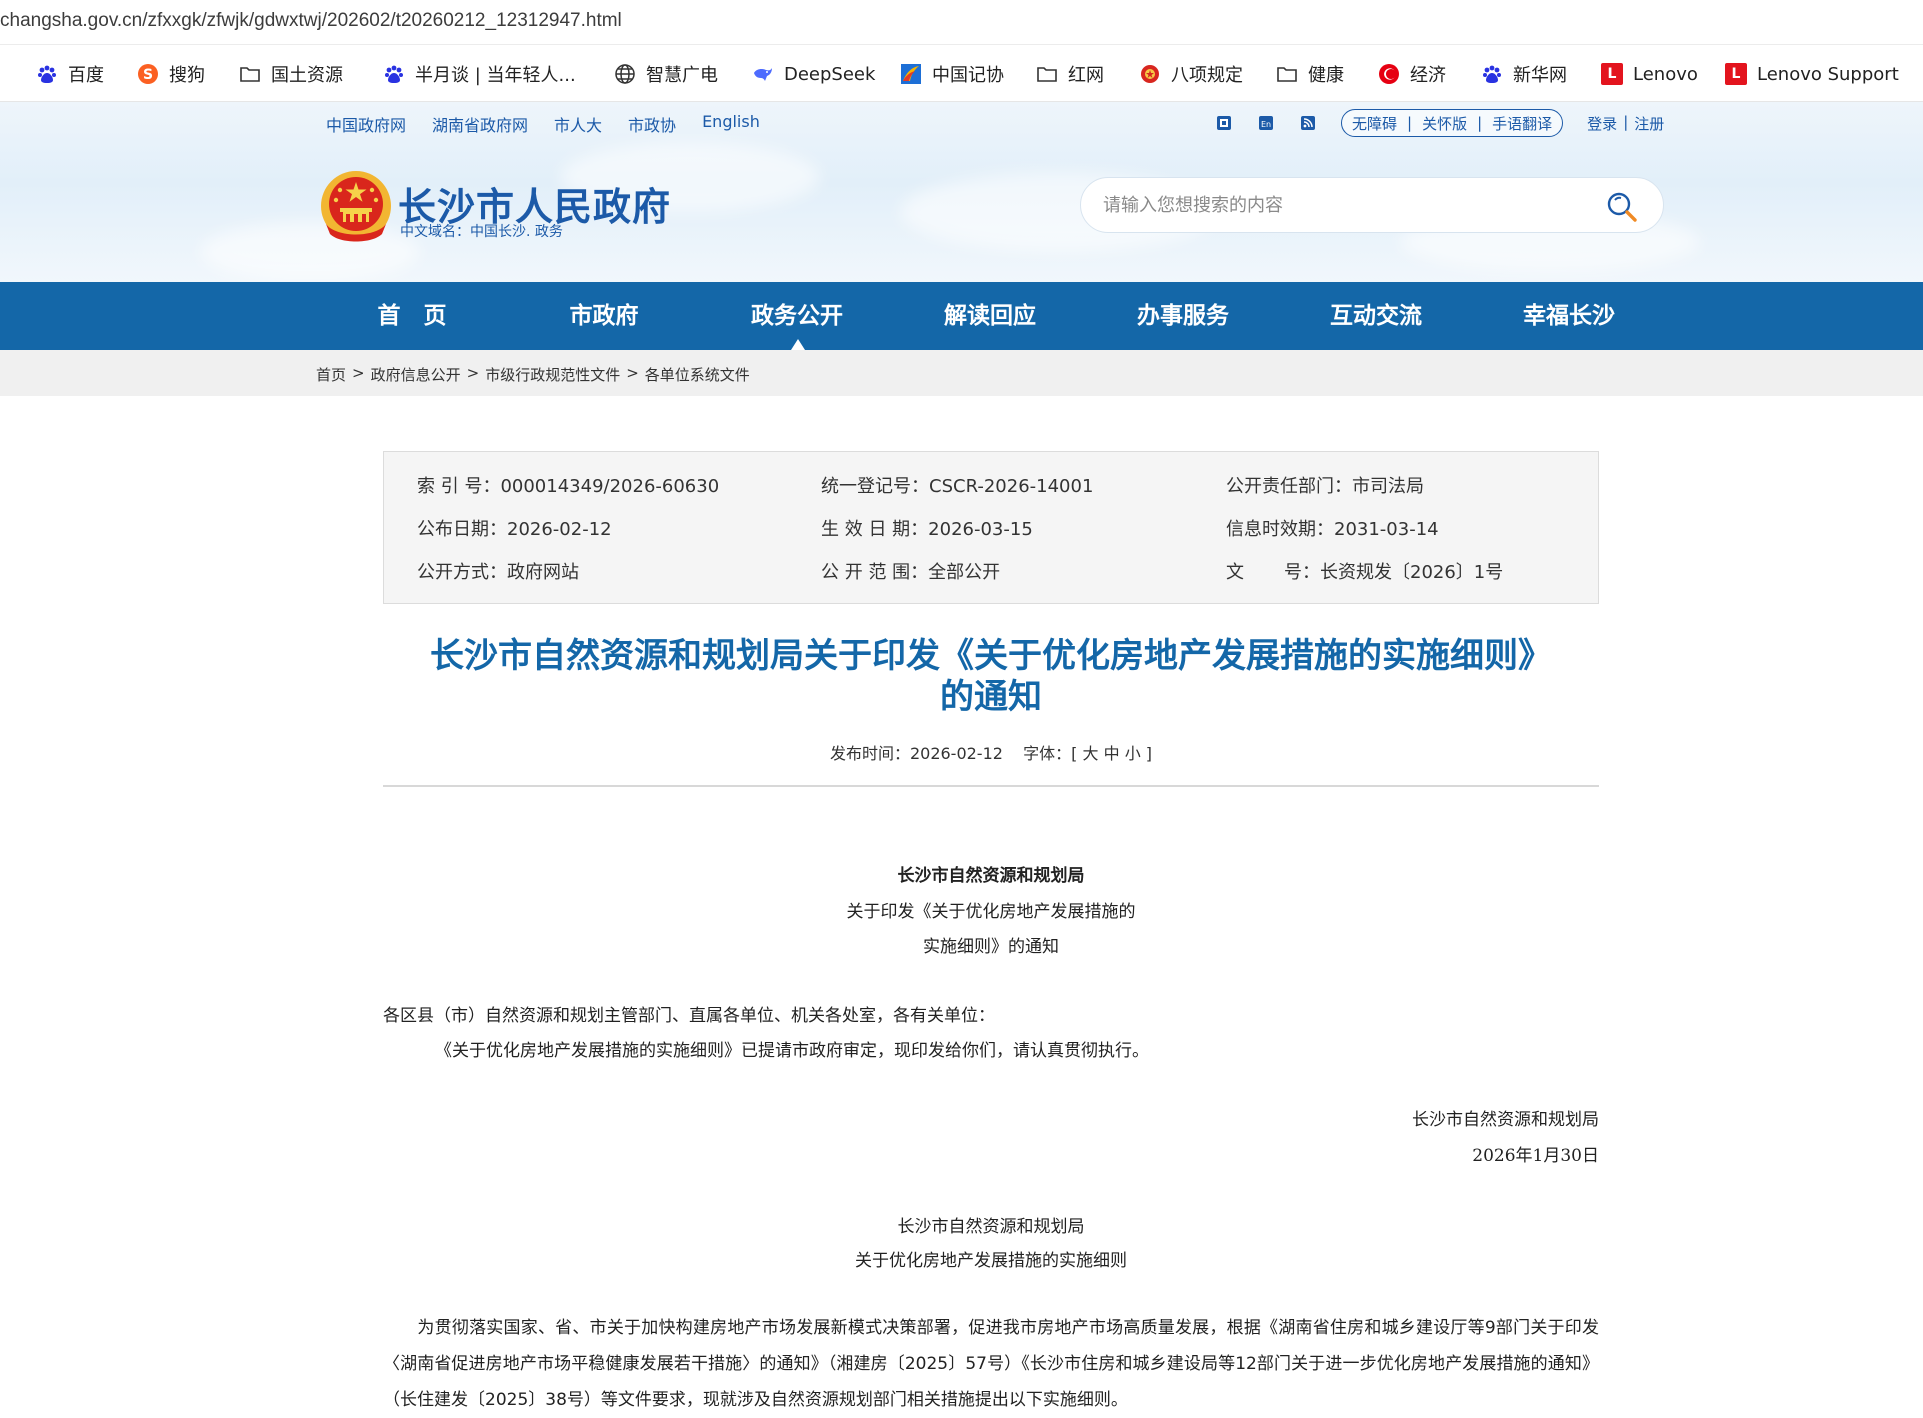 This screenshot has height=1418, width=1923. Describe the element at coordinates (462, 529) in the screenshot. I see `info-label: 公布日期：` at that location.